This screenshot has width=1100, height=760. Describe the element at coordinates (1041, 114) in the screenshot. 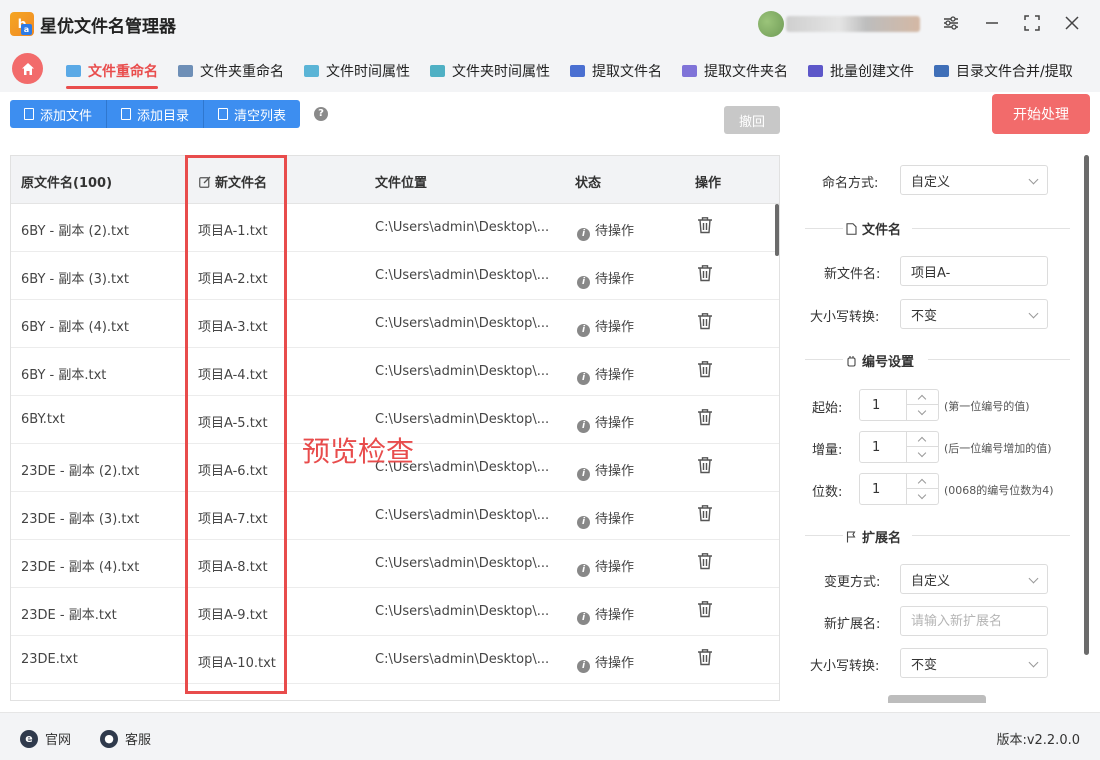

I see `start-process-button: 开始处理` at that location.